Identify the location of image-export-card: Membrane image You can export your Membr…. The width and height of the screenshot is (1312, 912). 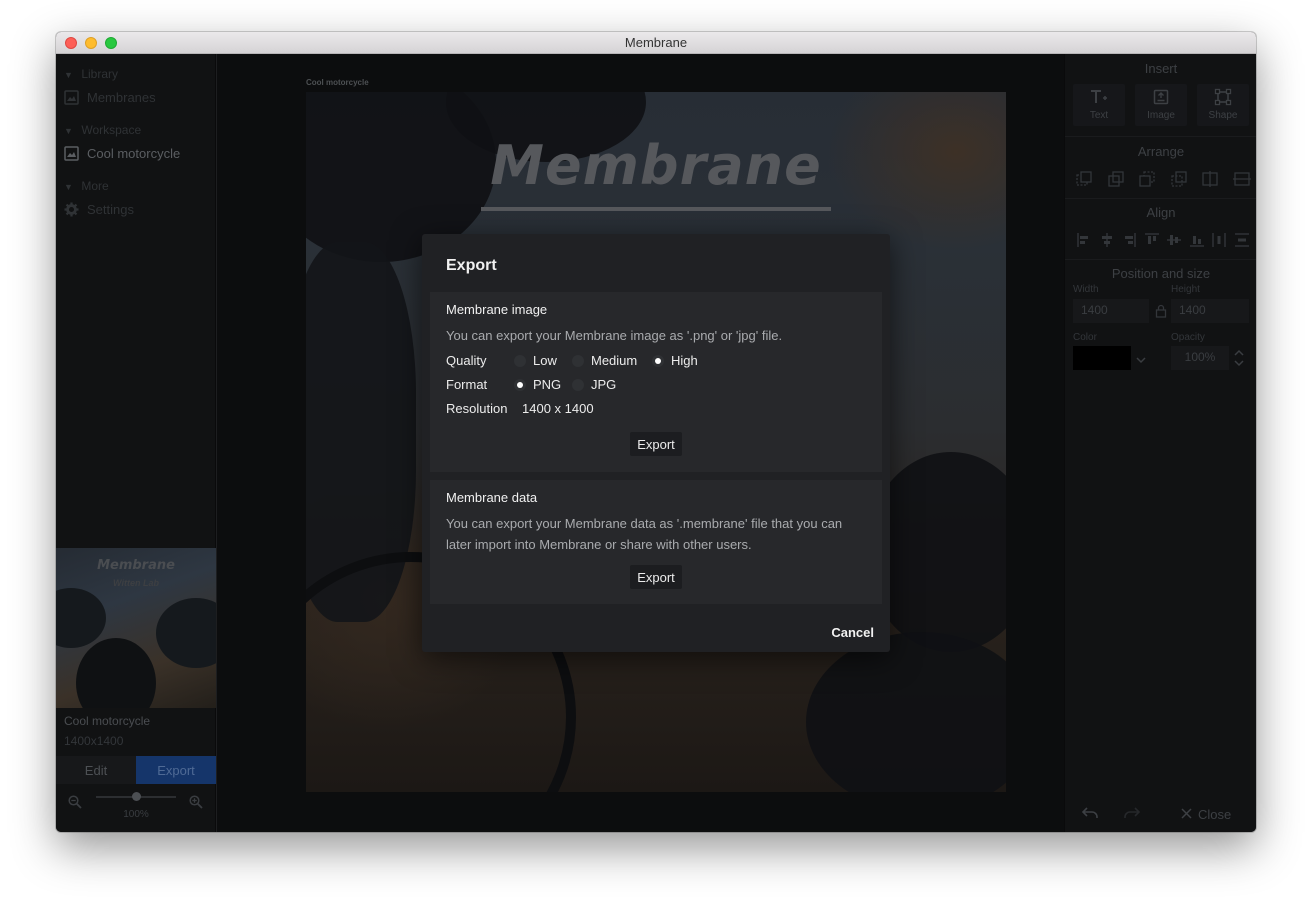
(656, 382).